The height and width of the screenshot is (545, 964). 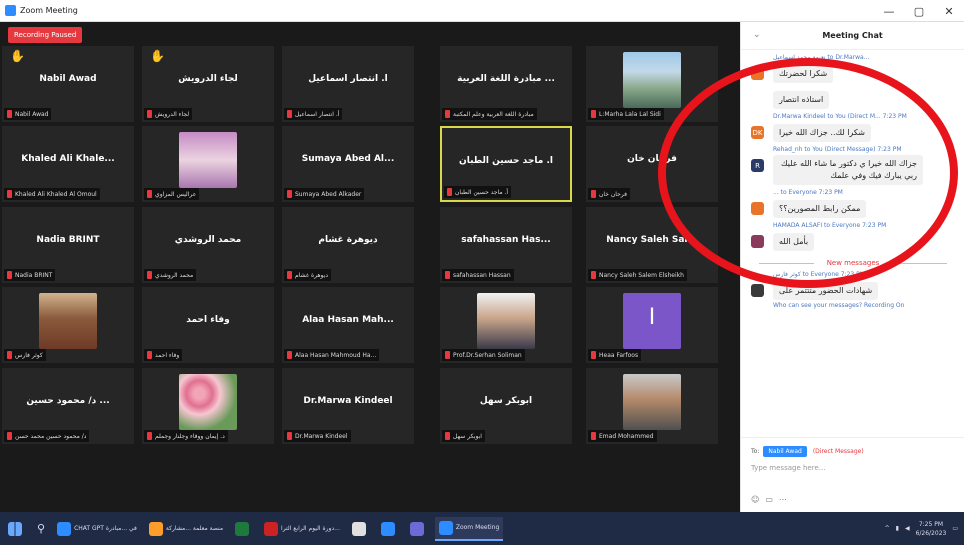 What do you see at coordinates (887, 528) in the screenshot?
I see `tray-chevron-icon: ^` at bounding box center [887, 528].